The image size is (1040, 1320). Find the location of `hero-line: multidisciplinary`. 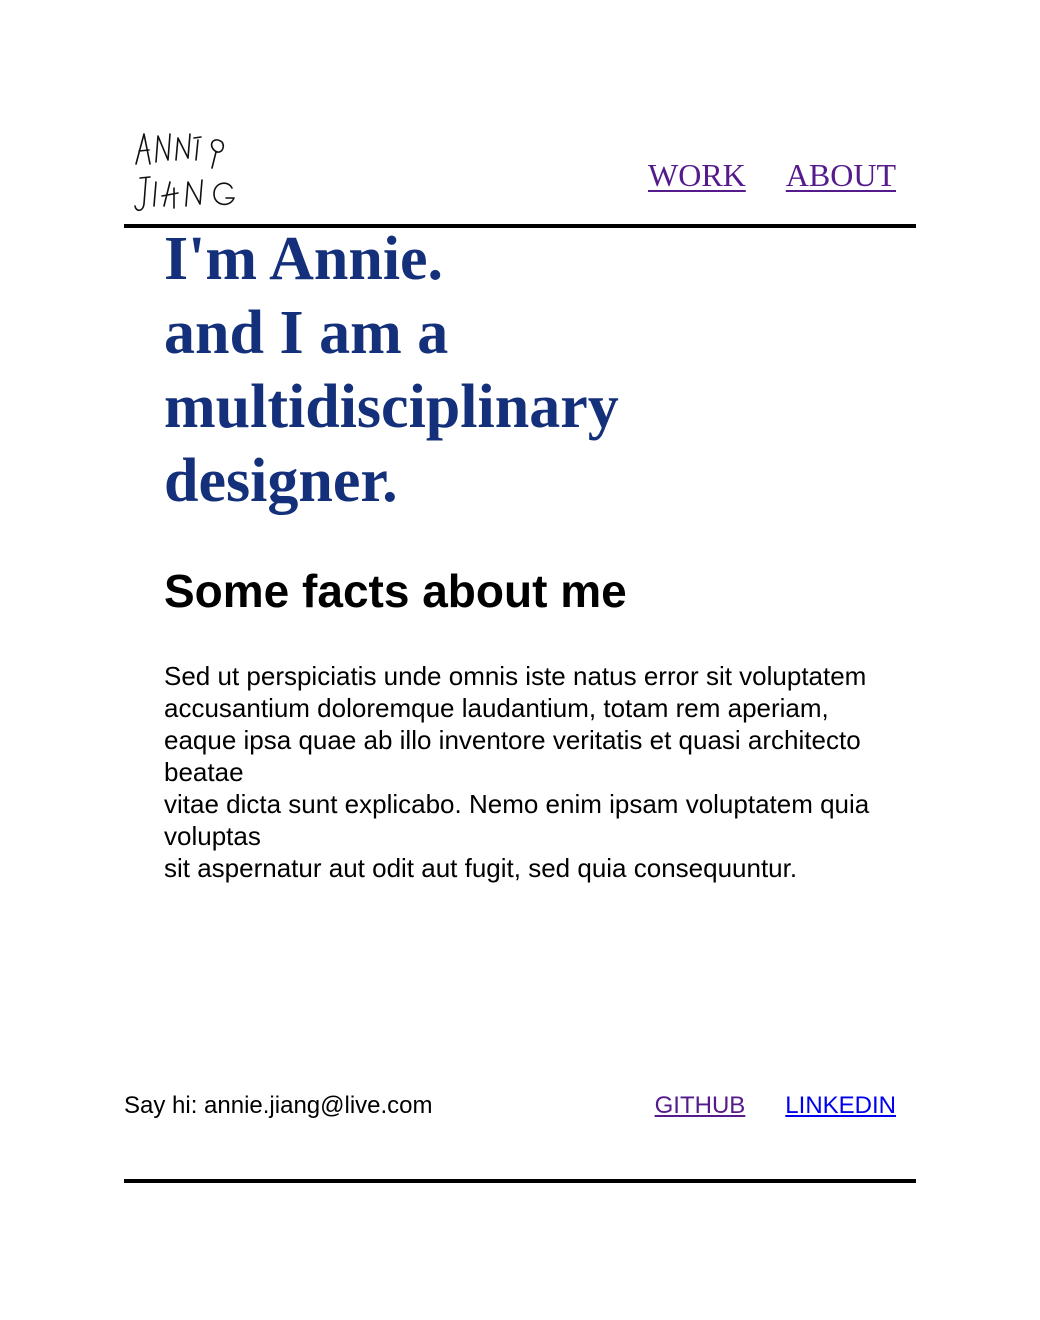

hero-line: multidisciplinary is located at coordinates (391, 407).